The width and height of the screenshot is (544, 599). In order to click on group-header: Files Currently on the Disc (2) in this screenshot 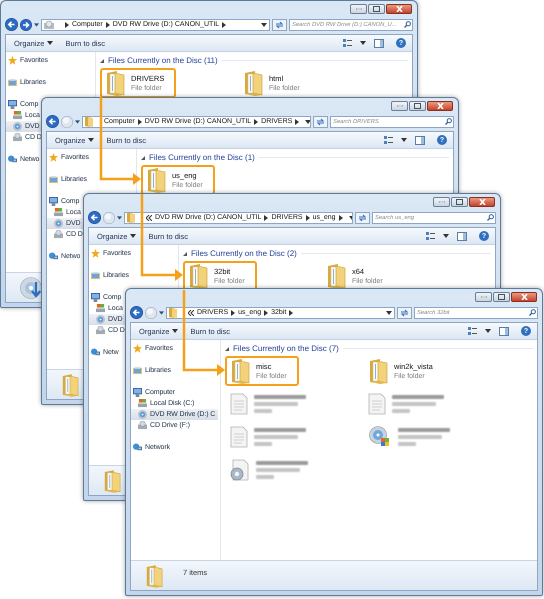, I will do `click(244, 253)`.